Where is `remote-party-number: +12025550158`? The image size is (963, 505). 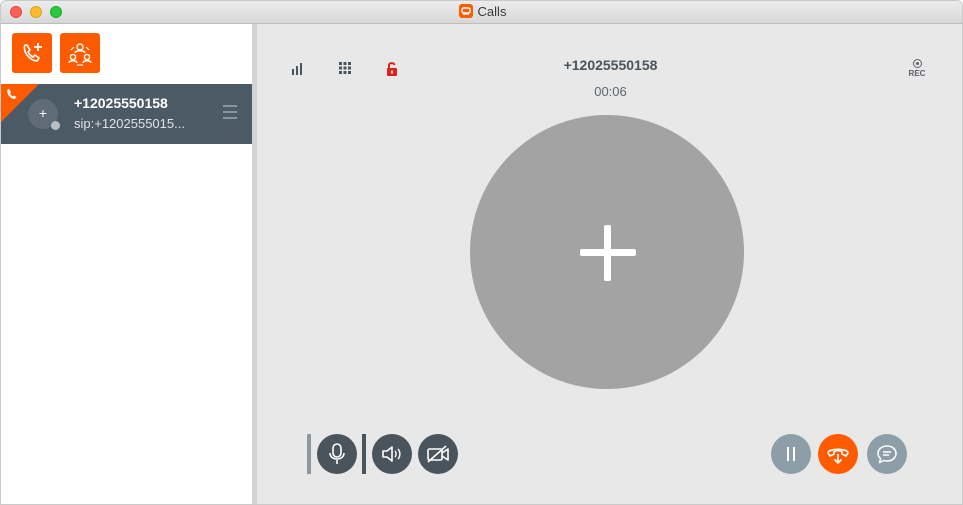 remote-party-number: +12025550158 is located at coordinates (610, 65).